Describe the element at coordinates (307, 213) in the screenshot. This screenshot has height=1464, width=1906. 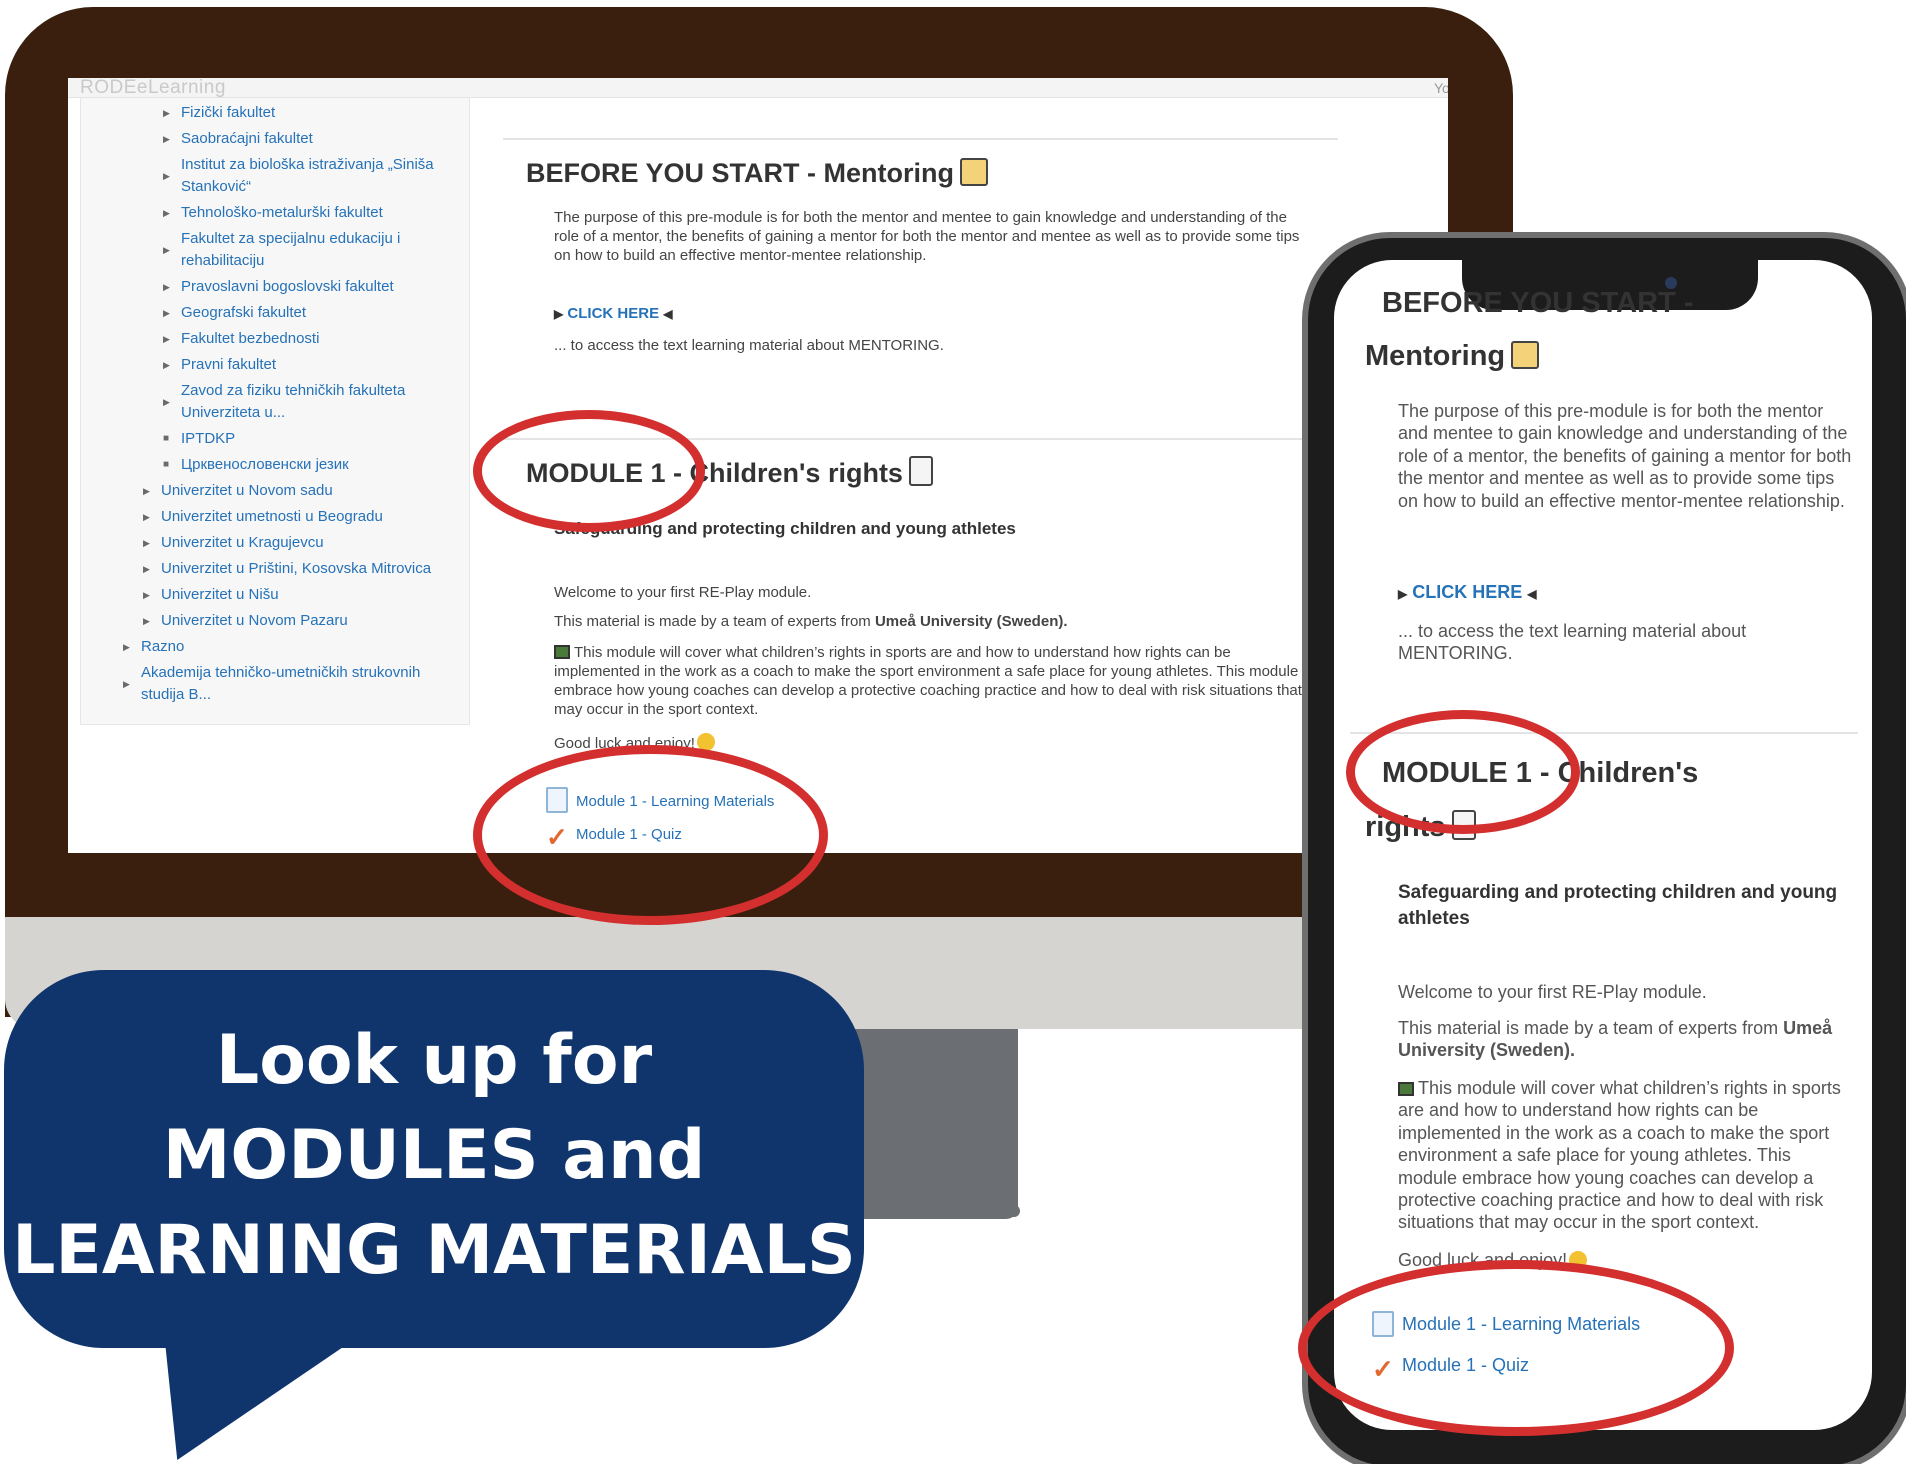
I see `tree-item: ▶ Tehnološko-metalurški fakultet` at that location.